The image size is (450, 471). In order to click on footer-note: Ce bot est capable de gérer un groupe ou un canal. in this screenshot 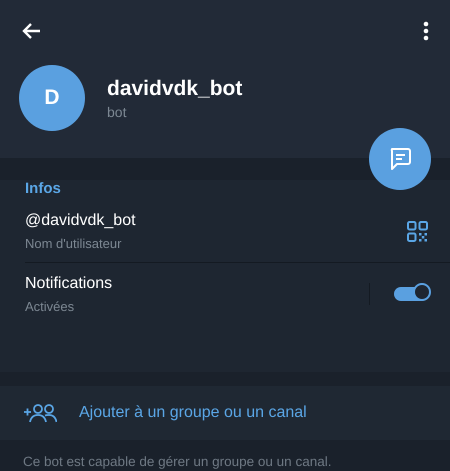, I will do `click(177, 461)`.